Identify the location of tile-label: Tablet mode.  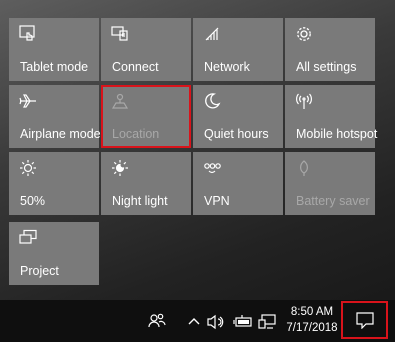
(54, 67).